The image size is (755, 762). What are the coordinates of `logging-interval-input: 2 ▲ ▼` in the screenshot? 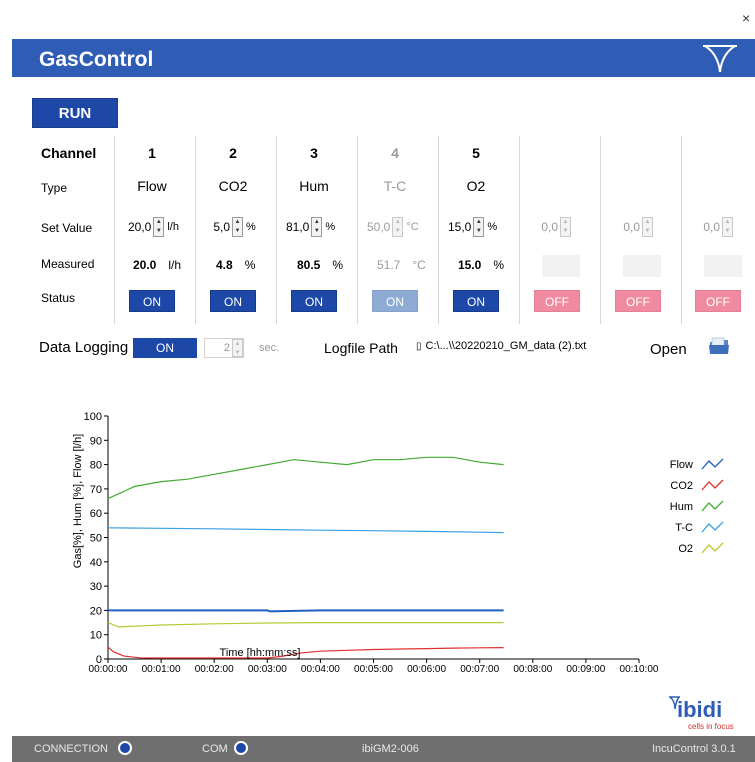 It's located at (224, 348).